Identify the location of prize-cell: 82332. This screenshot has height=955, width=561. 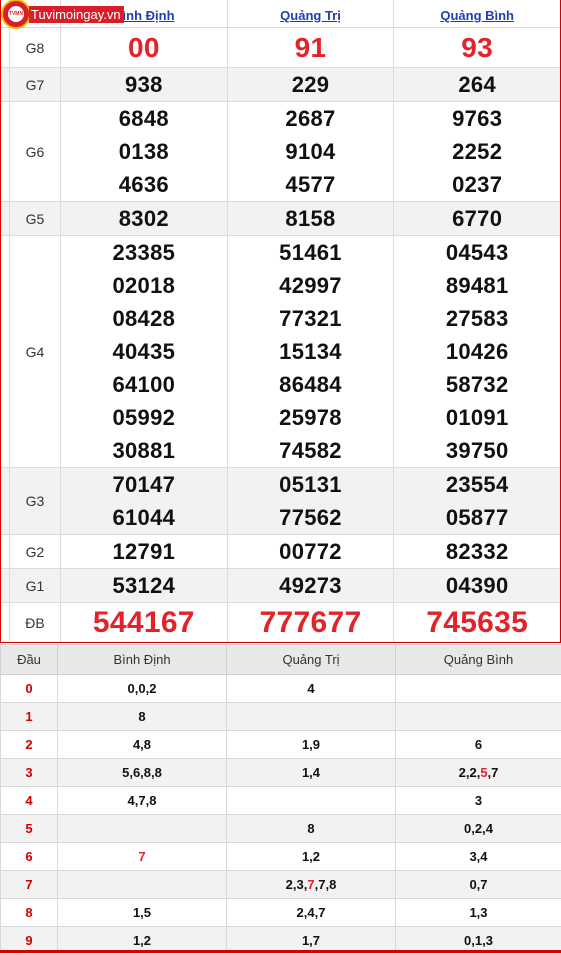
(477, 551).